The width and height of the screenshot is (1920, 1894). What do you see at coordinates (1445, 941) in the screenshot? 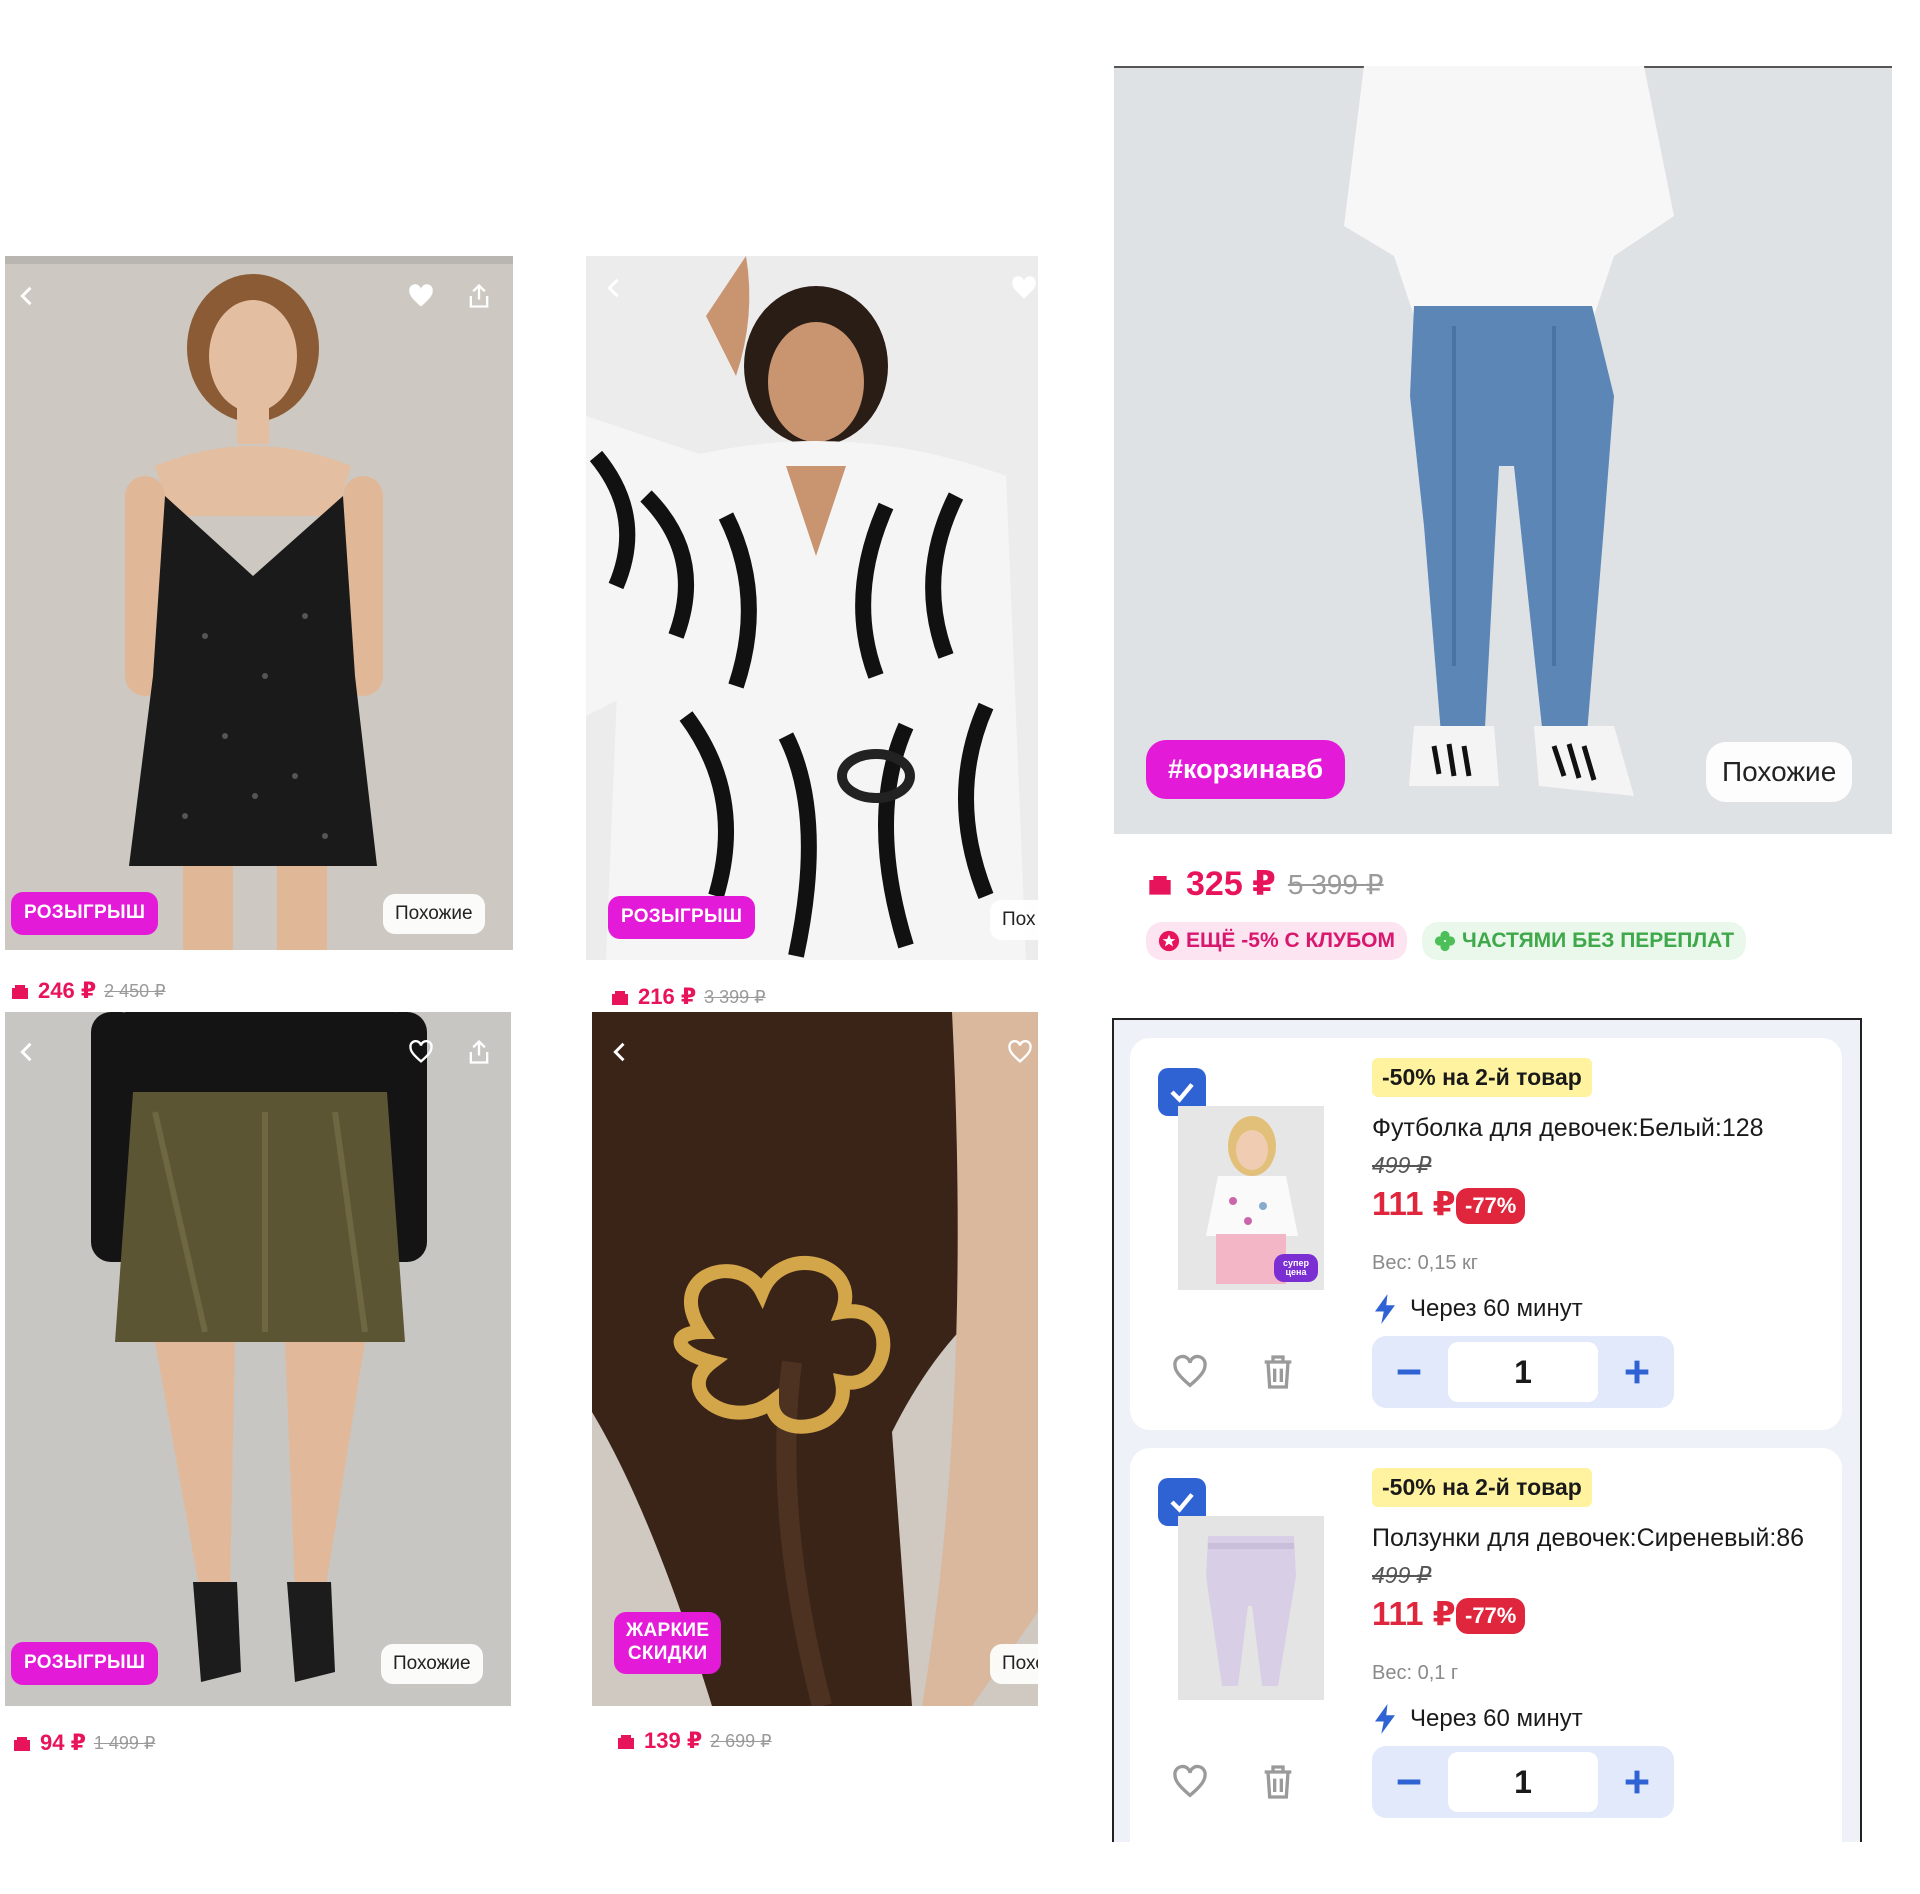
I see `clover-icon` at bounding box center [1445, 941].